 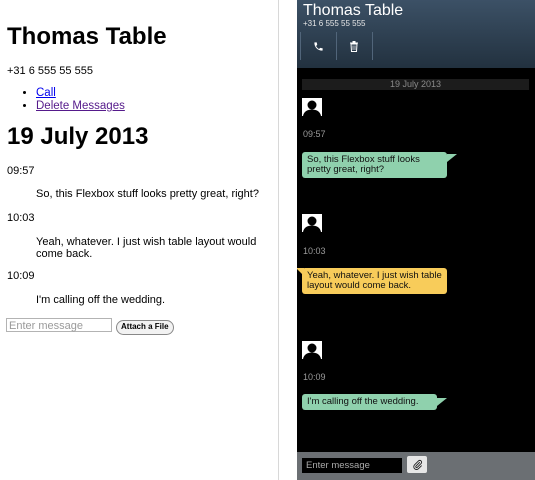 What do you see at coordinates (80, 93) in the screenshot?
I see `actions-list-item: Call` at bounding box center [80, 93].